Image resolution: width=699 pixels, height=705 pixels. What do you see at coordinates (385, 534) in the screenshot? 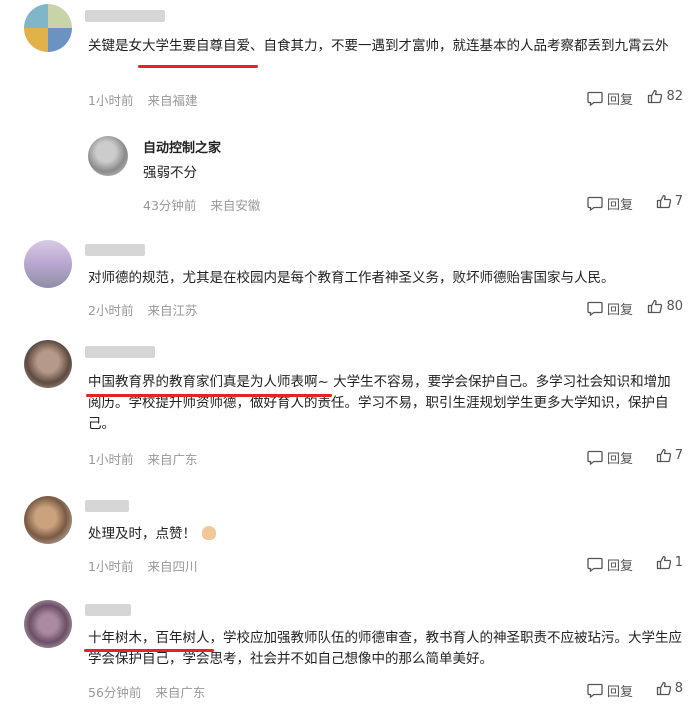
I see `comment-text: 处理及时，点赞！` at bounding box center [385, 534].